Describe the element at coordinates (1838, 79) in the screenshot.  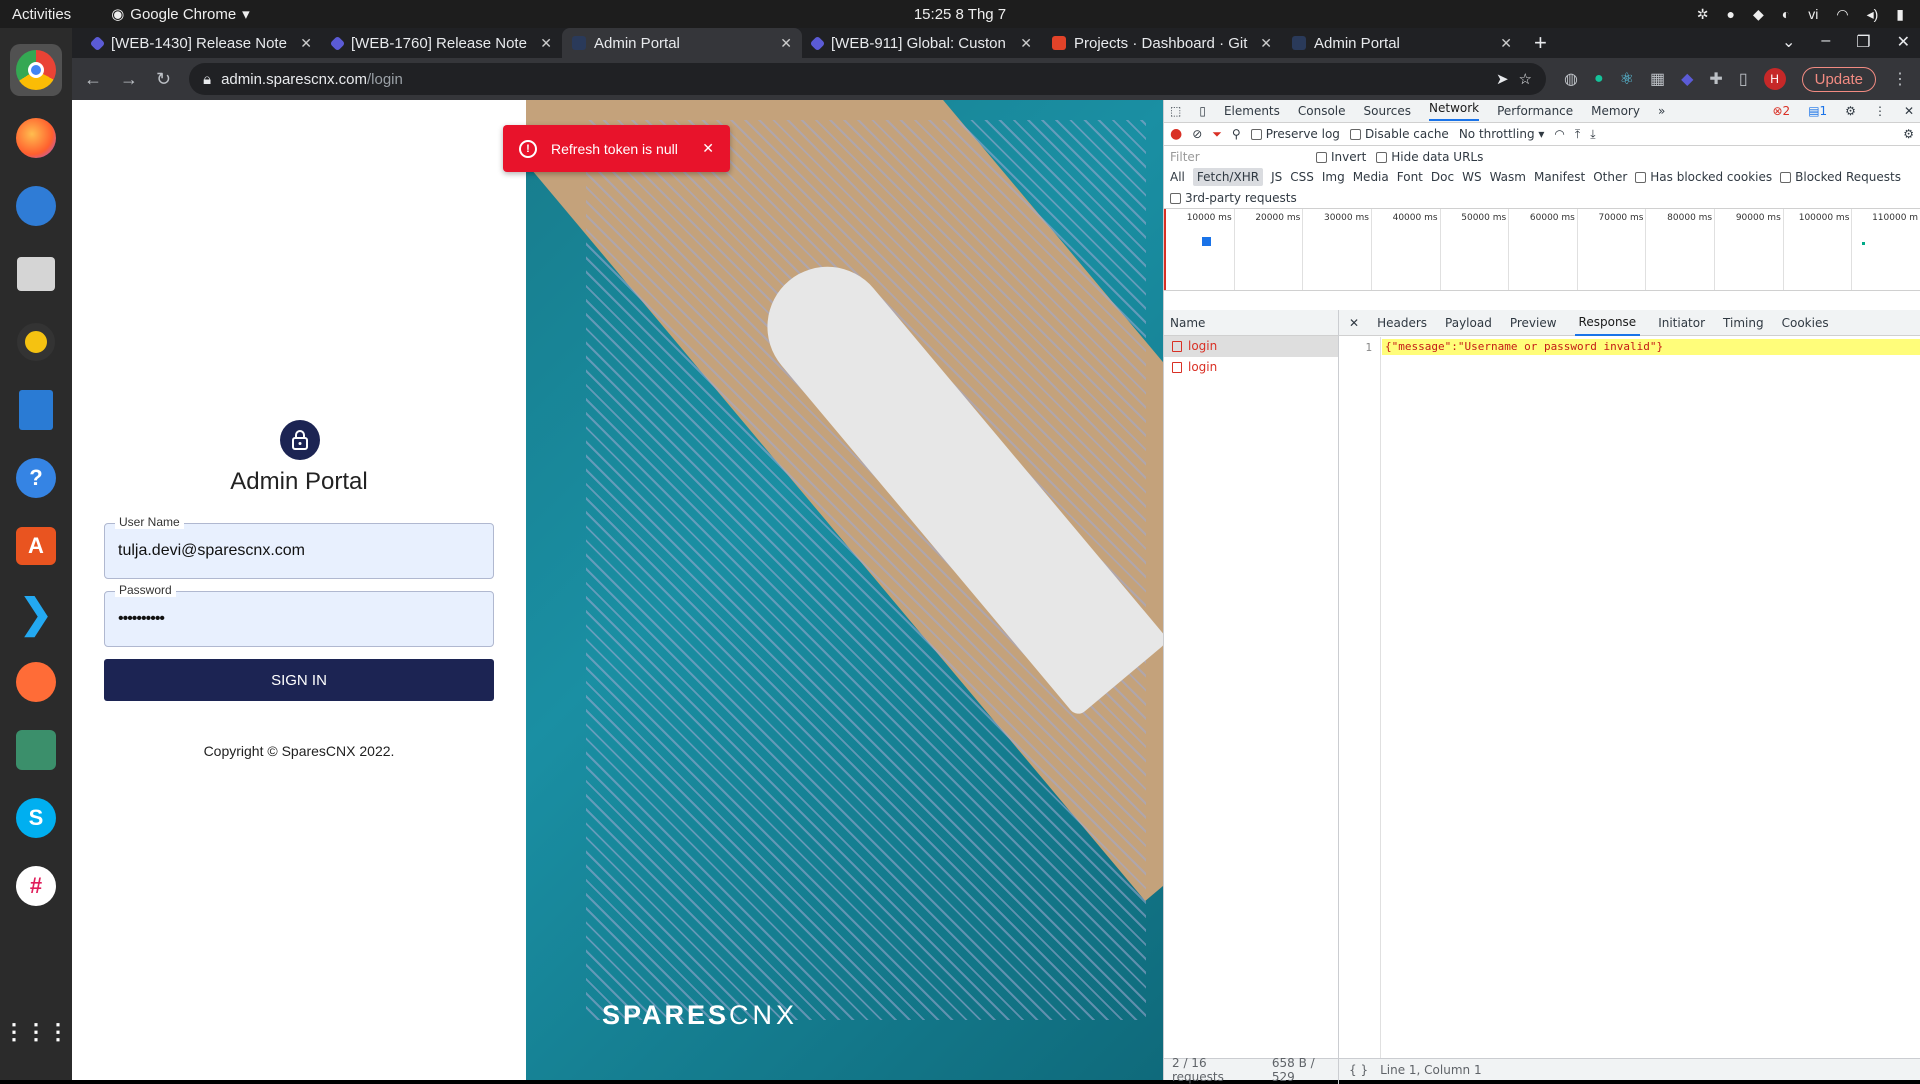
I see `update-button: Update` at that location.